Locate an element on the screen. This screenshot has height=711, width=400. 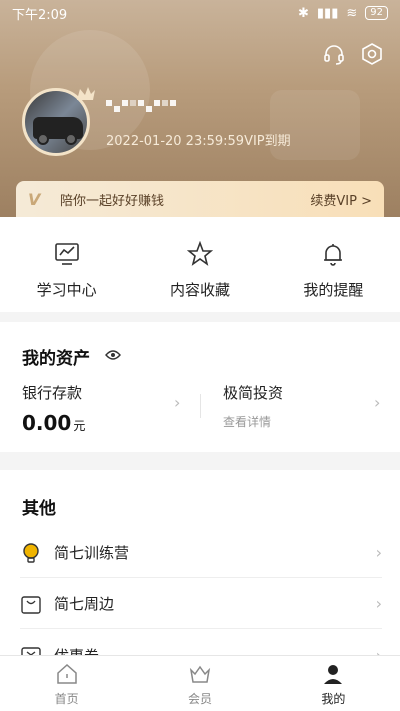
bottom-tab-bar: 首页 会员 我的 is located at coordinates (200, 683).